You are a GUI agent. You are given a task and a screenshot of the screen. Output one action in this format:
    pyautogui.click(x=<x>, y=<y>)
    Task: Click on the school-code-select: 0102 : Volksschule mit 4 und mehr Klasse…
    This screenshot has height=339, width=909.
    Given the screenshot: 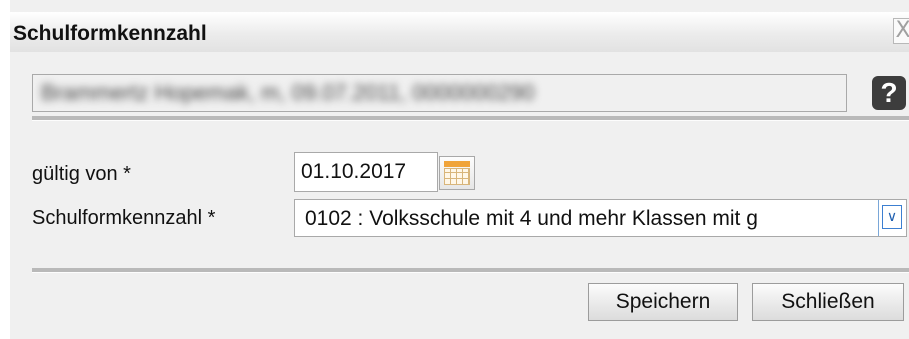 What is the action you would take?
    pyautogui.click(x=600, y=218)
    